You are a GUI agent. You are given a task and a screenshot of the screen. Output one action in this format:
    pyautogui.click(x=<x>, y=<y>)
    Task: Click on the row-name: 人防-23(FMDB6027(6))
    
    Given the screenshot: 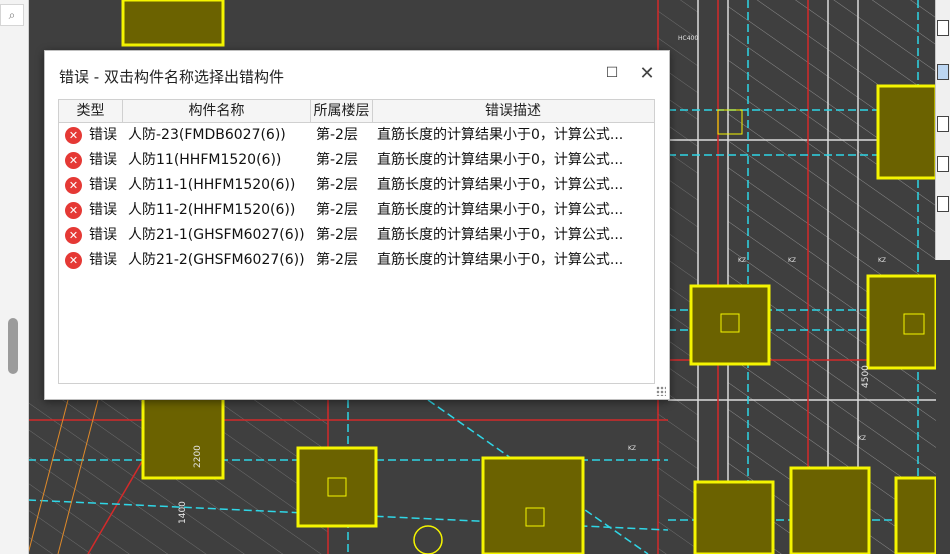 What is the action you would take?
    pyautogui.click(x=207, y=135)
    